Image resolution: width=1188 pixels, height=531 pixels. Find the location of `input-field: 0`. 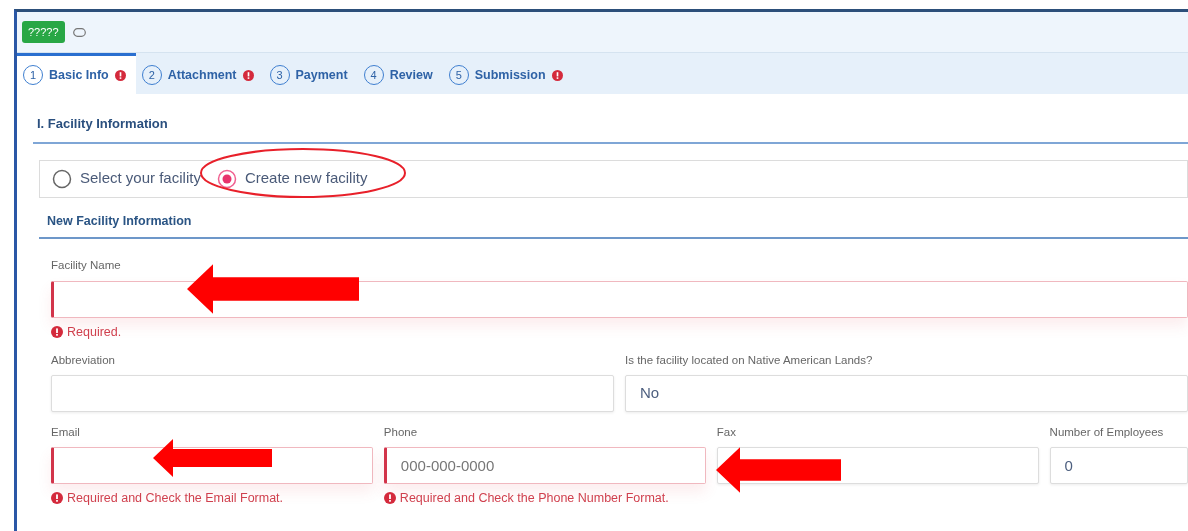

input-field: 0 is located at coordinates (1118, 466).